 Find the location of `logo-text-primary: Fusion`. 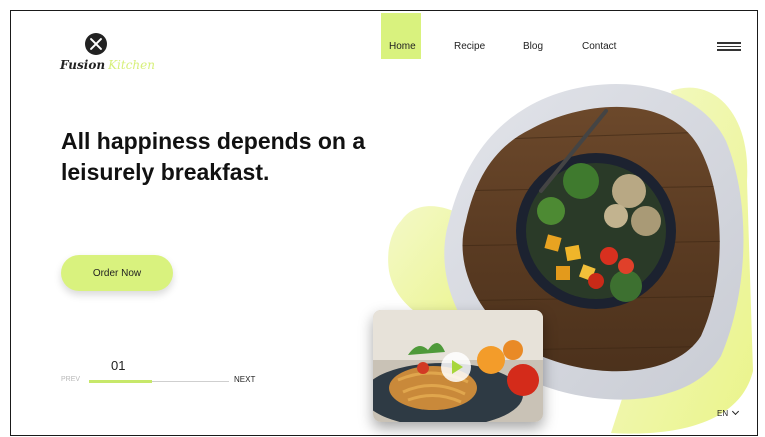

logo-text-primary: Fusion is located at coordinates (83, 65).